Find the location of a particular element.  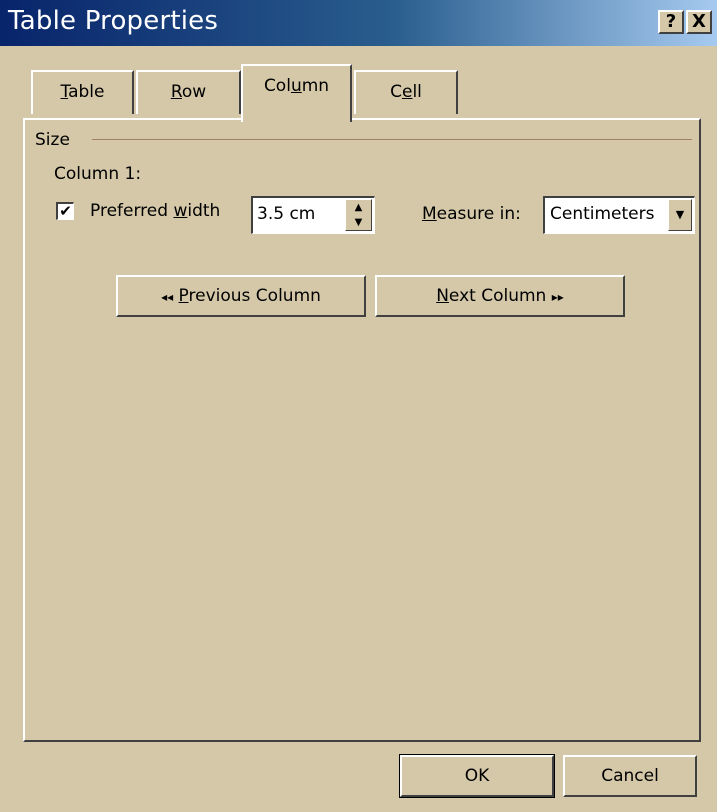

tab-row-label: Row is located at coordinates (188, 92).